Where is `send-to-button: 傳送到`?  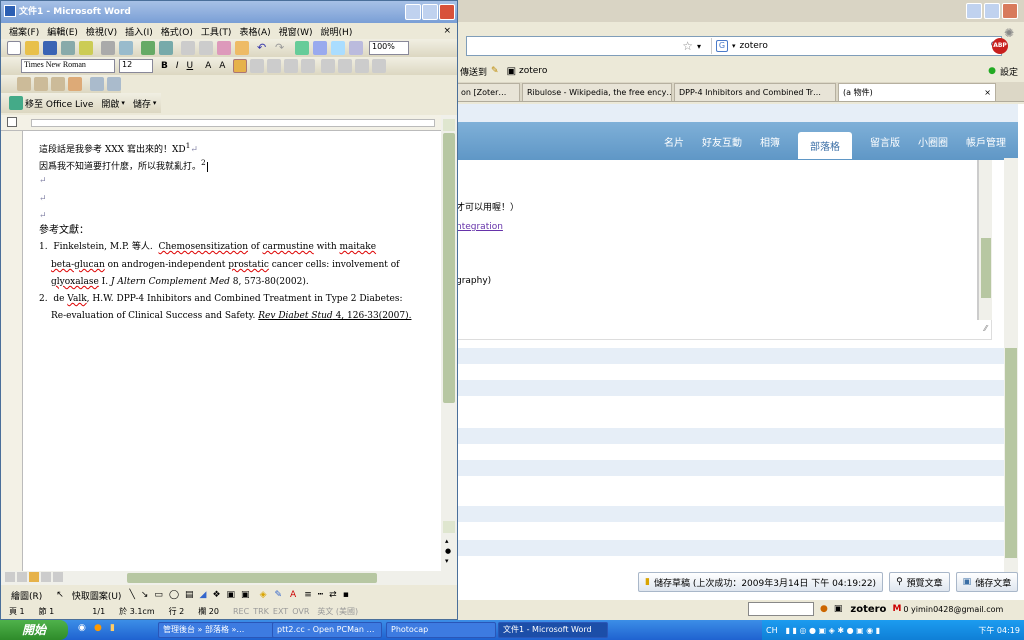 send-to-button: 傳送到 is located at coordinates (473, 71).